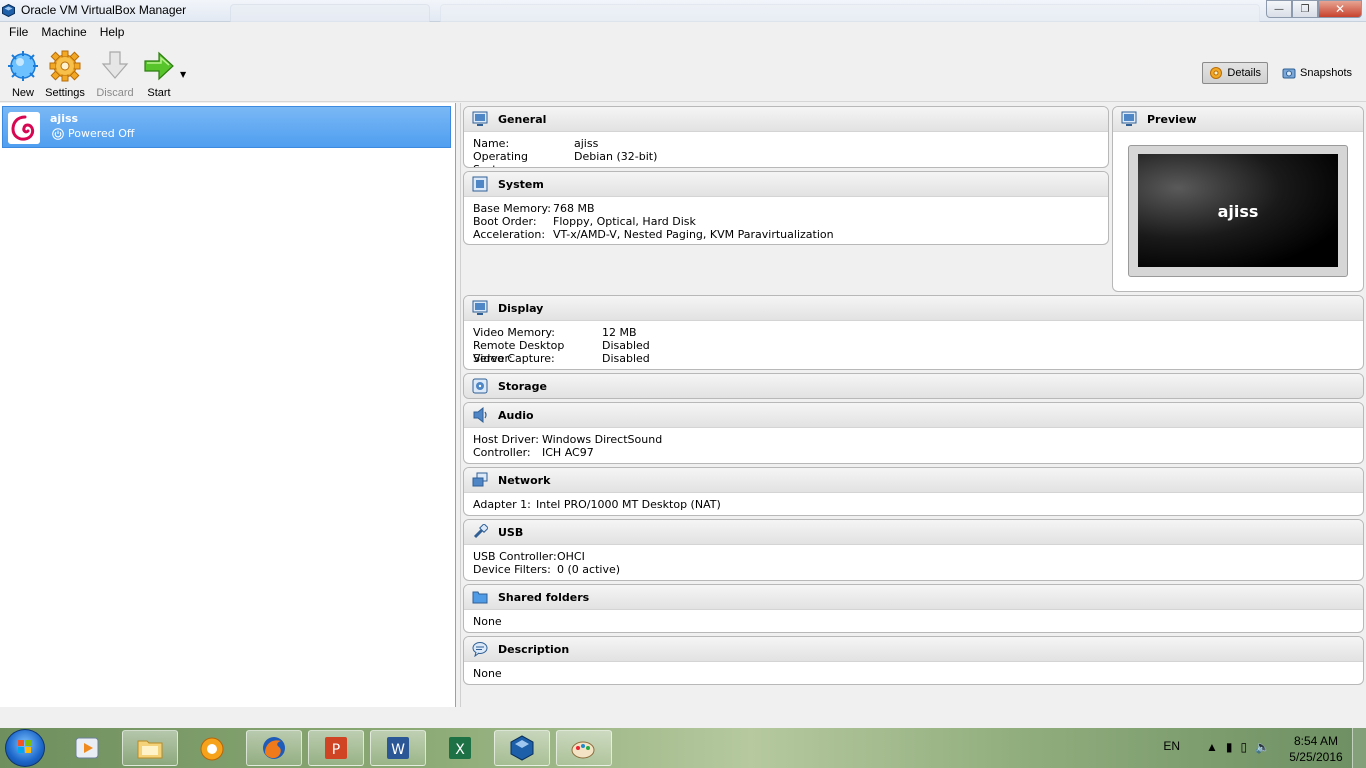 The width and height of the screenshot is (1366, 768). Describe the element at coordinates (584, 748) in the screenshot. I see `taskbar-paint` at that location.